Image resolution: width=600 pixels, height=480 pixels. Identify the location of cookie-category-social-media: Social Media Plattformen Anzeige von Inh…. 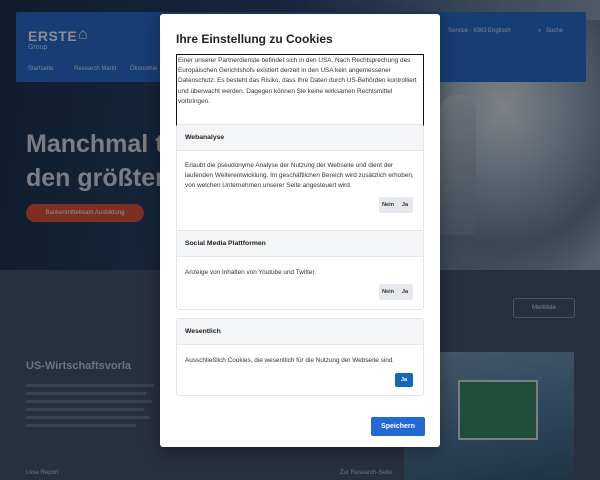
(300, 270).